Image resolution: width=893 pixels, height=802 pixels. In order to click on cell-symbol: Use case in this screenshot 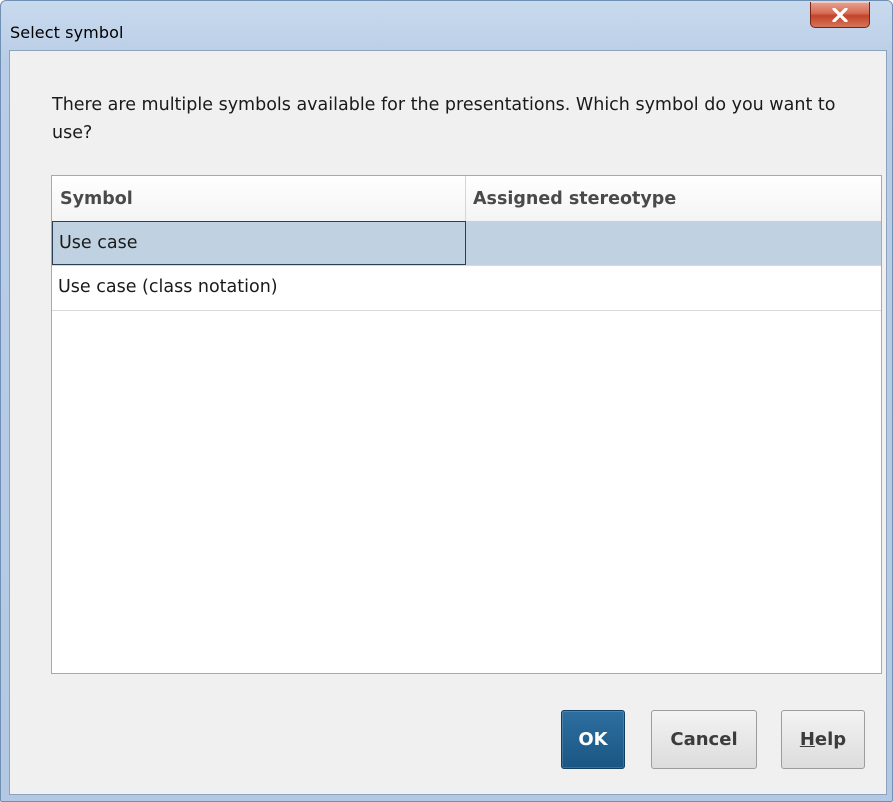, I will do `click(259, 243)`.